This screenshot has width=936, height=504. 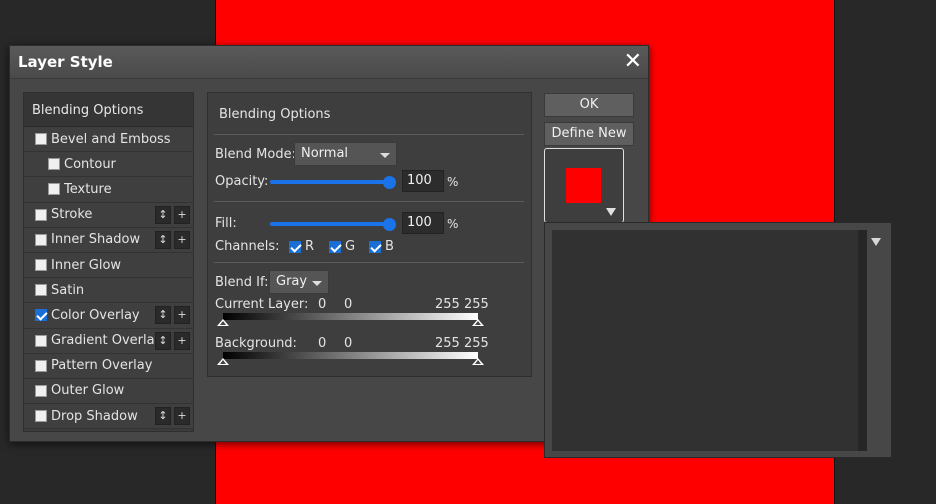 I want to click on fill-input: 100, so click(x=423, y=223).